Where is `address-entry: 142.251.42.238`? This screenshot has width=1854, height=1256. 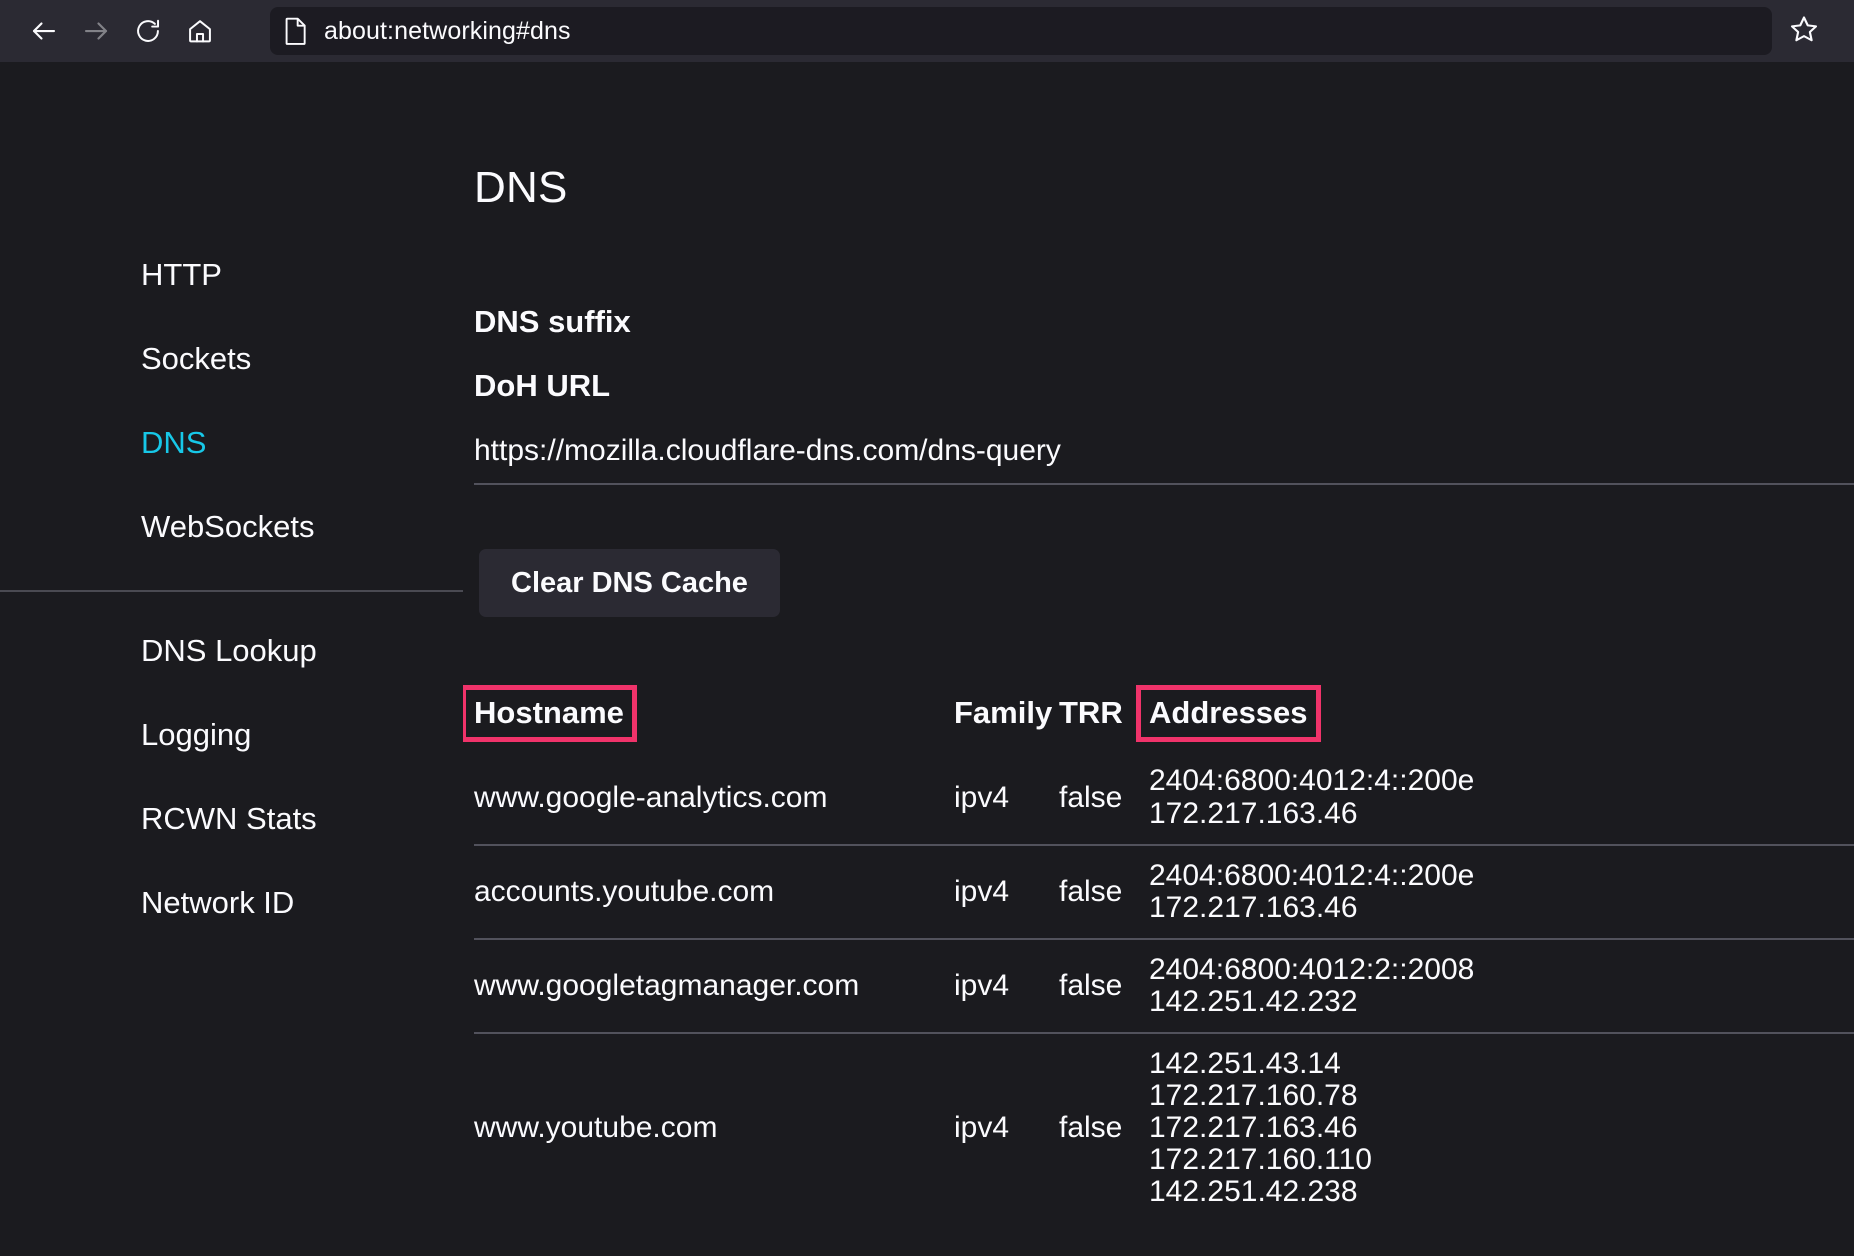 address-entry: 142.251.42.238 is located at coordinates (1253, 1192).